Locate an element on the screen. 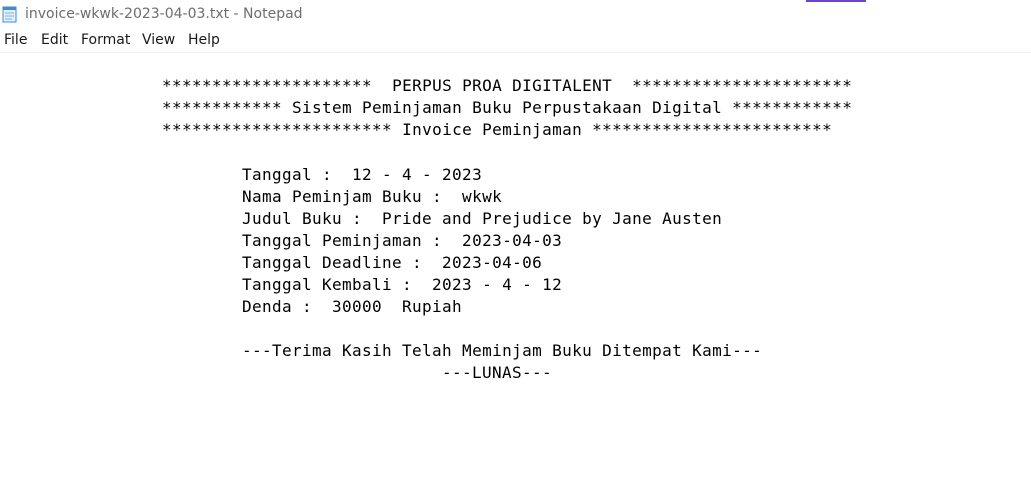 The width and height of the screenshot is (1031, 490). title-bar: invoice-wkwk-2023-04-03.txt - Notepad is located at coordinates (515, 15).